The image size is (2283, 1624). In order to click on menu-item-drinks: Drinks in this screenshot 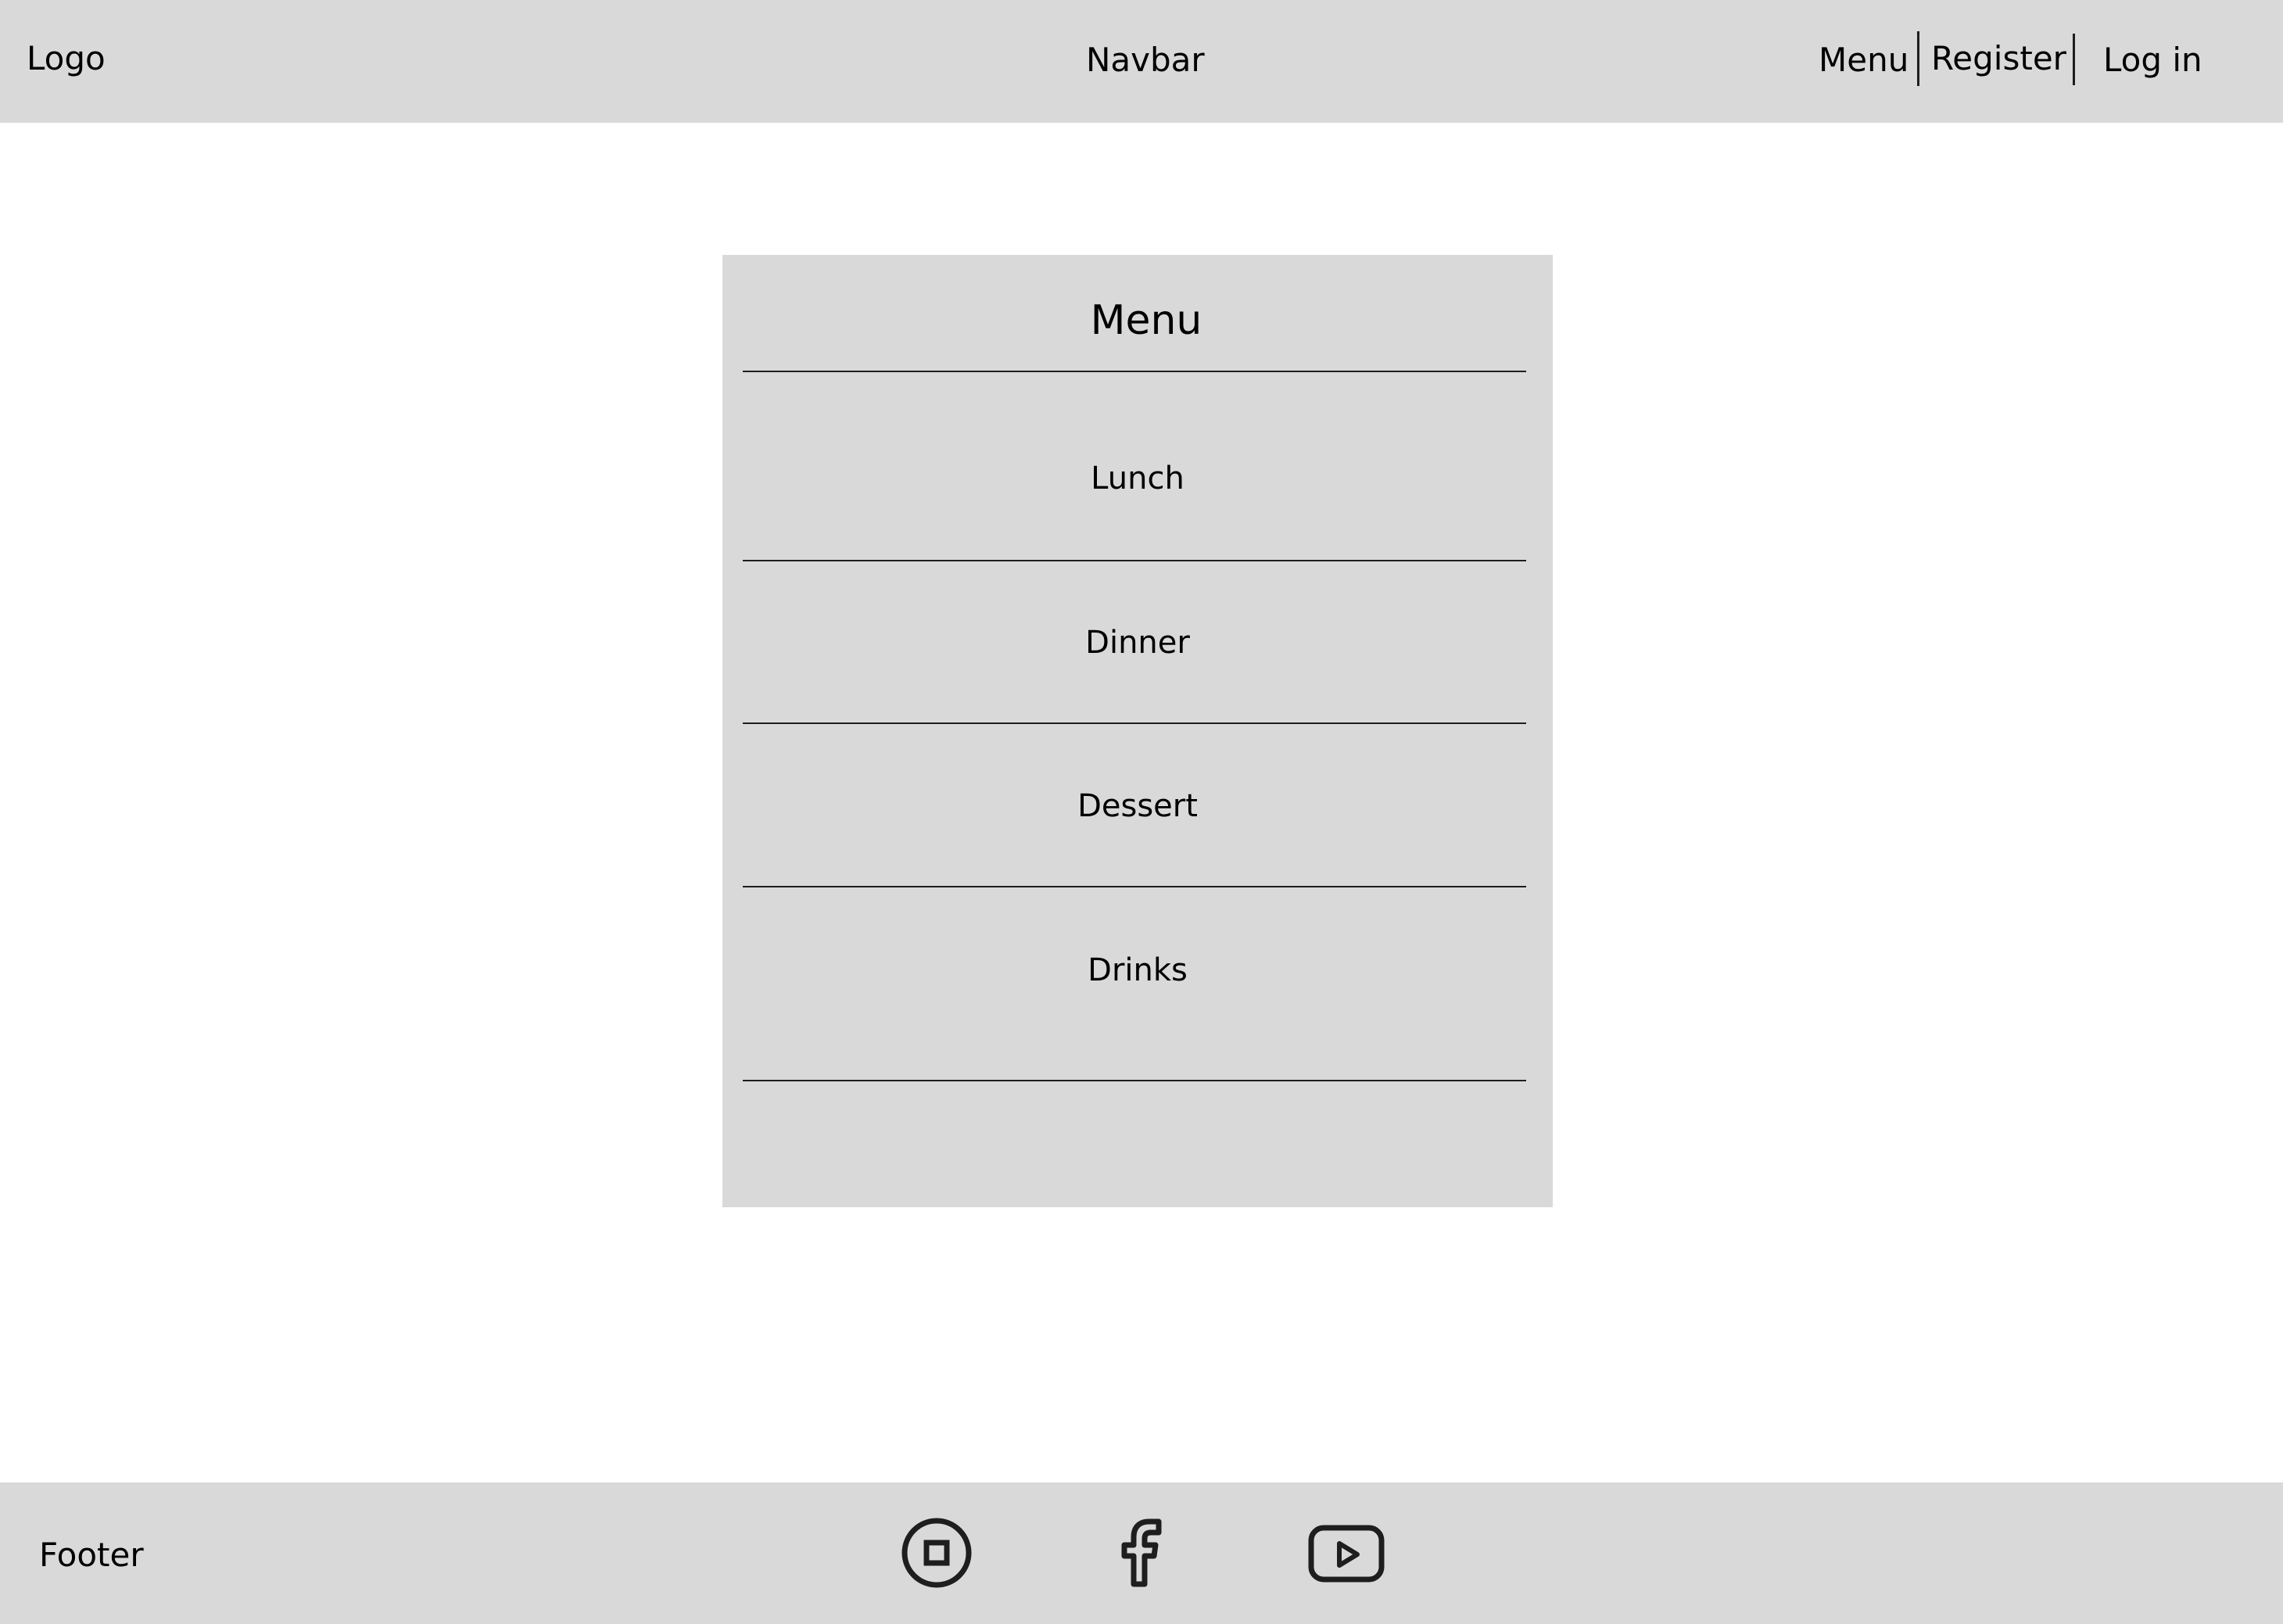, I will do `click(1137, 970)`.